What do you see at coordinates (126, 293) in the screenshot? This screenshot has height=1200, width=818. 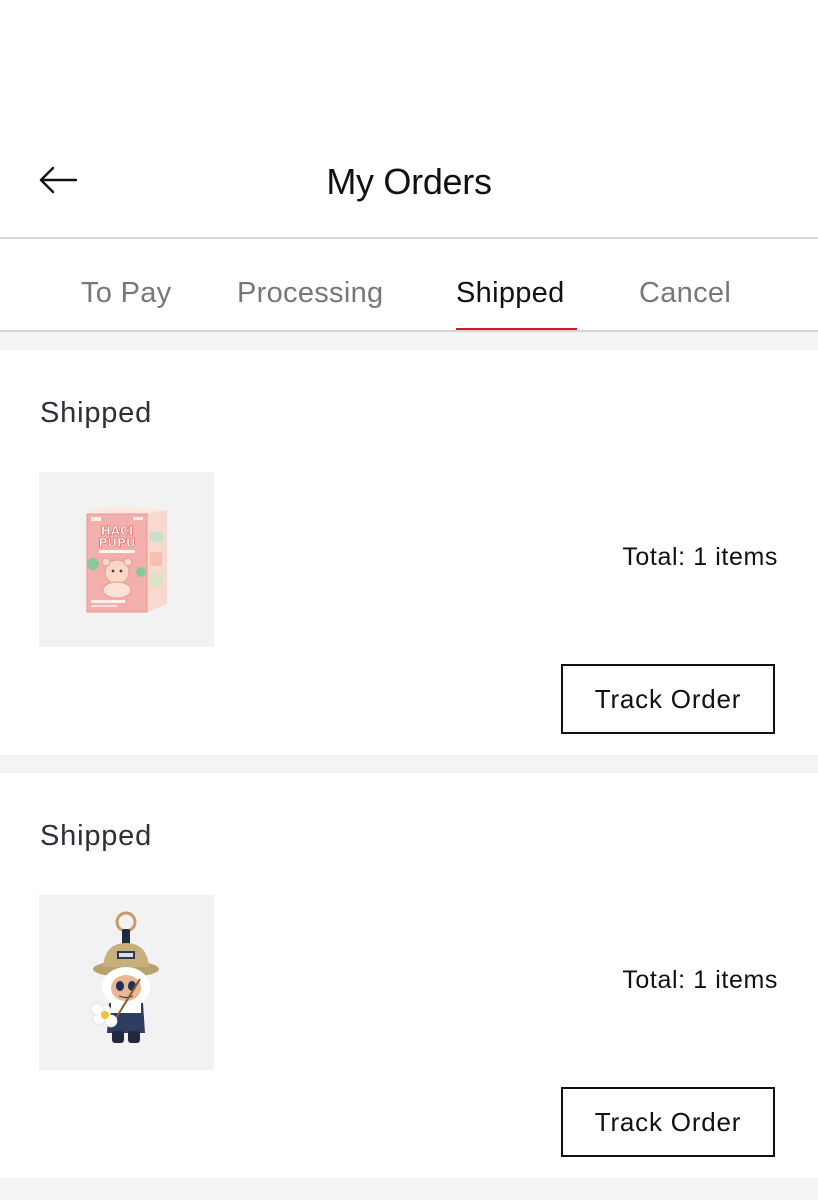 I see `tab-to-pay: To Pay` at bounding box center [126, 293].